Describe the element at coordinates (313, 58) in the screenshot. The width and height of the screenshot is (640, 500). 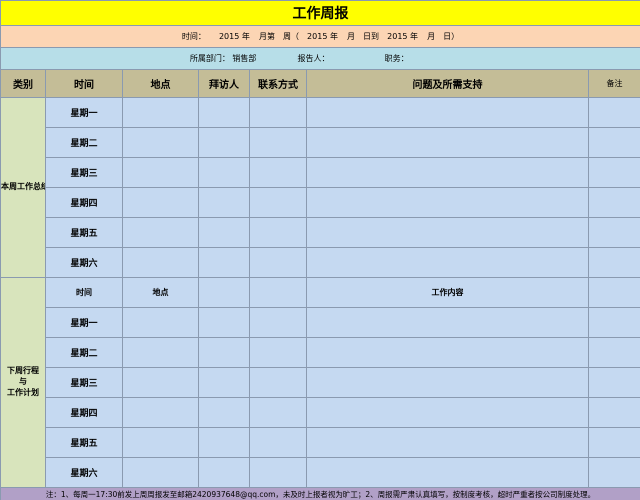
I see `reporter-label: 报告人：` at that location.